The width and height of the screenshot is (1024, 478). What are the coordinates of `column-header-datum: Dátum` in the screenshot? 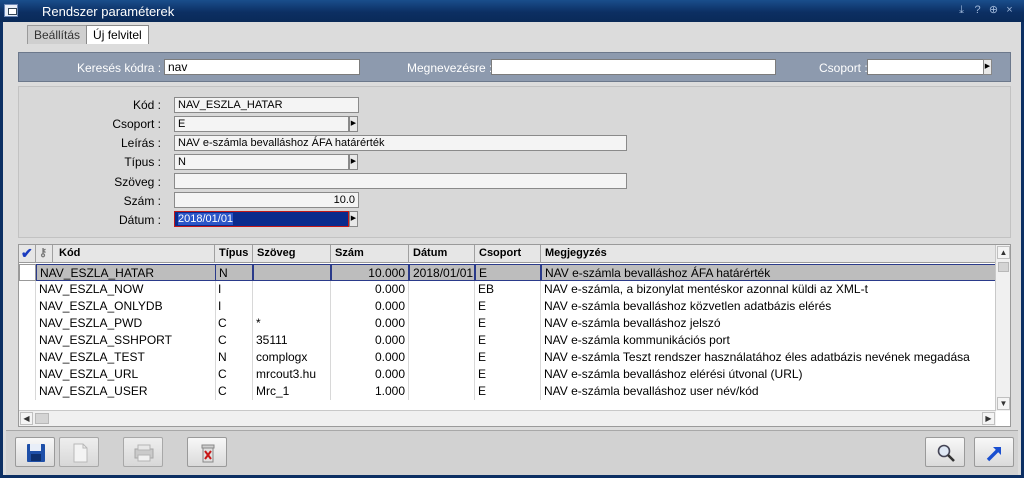 It's located at (442, 254).